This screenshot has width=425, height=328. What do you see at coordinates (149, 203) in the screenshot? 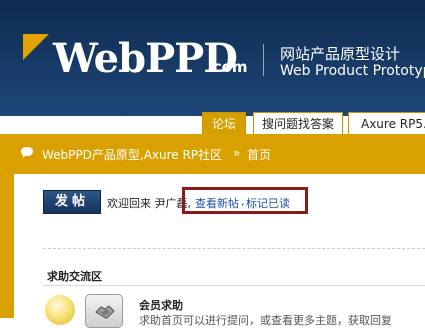
I see `welcome-text: 欢迎回来 尹广磊,` at bounding box center [149, 203].